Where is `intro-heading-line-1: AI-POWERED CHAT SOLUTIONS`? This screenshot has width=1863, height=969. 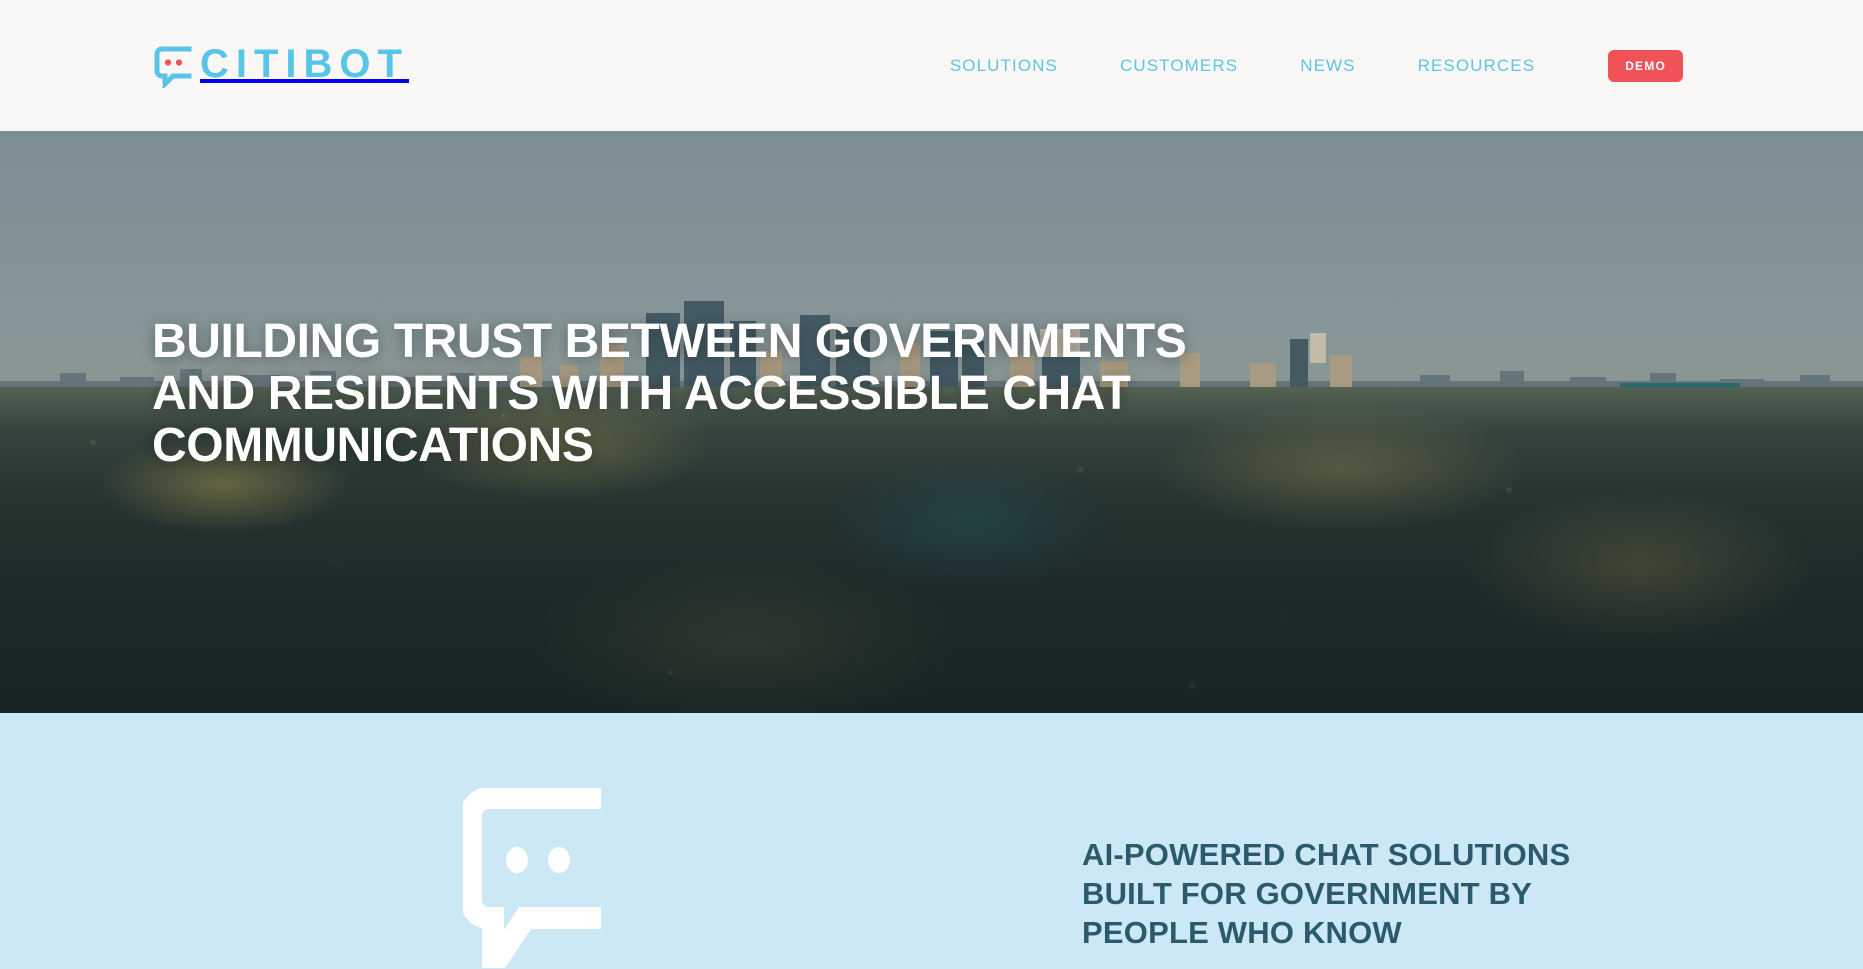
intro-heading-line-1: AI-POWERED CHAT SOLUTIONS is located at coordinates (1326, 854).